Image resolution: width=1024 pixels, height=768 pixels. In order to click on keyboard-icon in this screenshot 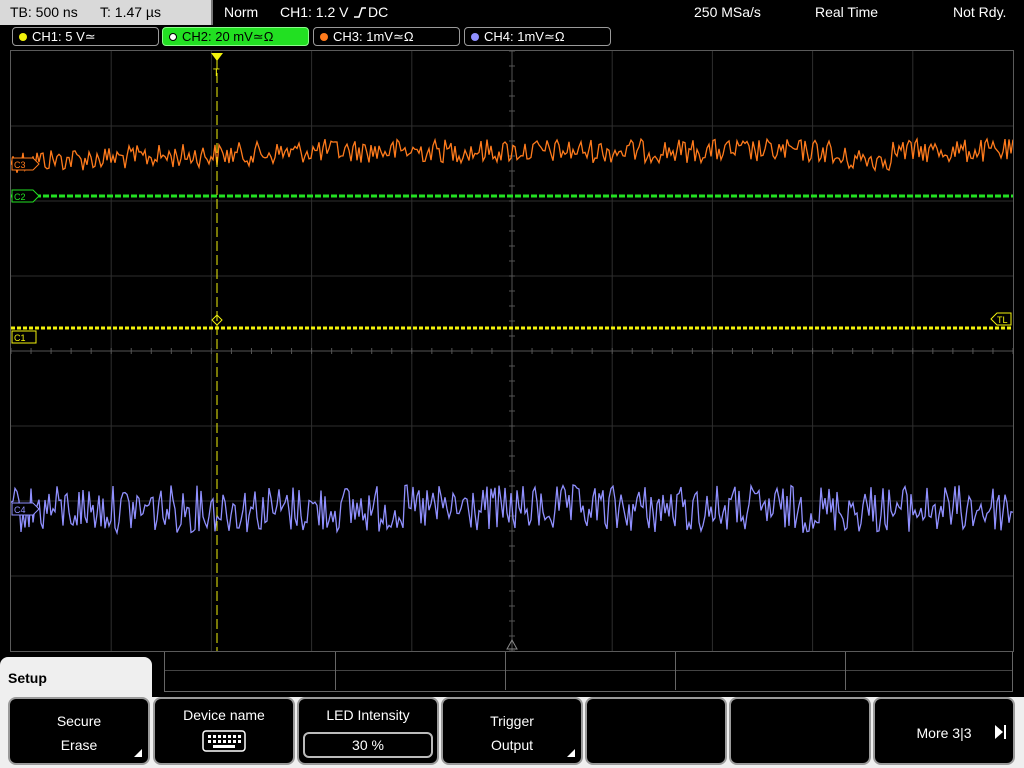, I will do `click(224, 741)`.